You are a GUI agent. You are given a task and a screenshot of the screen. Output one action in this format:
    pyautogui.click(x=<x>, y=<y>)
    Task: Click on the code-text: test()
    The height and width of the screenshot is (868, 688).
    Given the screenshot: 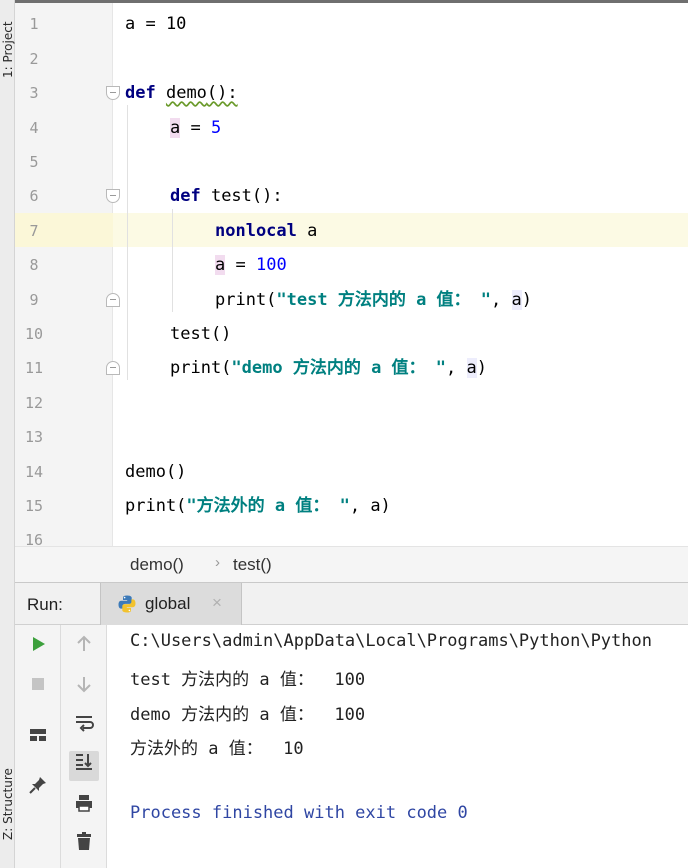 What is the action you would take?
    pyautogui.click(x=201, y=334)
    